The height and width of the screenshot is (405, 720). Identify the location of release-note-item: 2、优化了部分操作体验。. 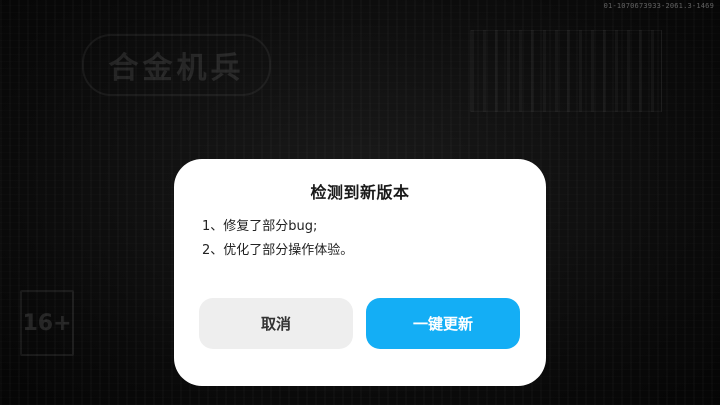
(278, 250).